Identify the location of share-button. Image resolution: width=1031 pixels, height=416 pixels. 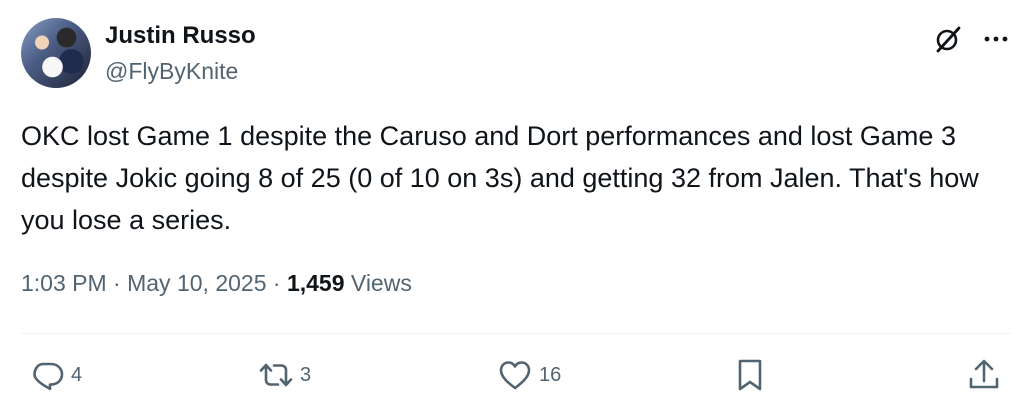
(984, 375).